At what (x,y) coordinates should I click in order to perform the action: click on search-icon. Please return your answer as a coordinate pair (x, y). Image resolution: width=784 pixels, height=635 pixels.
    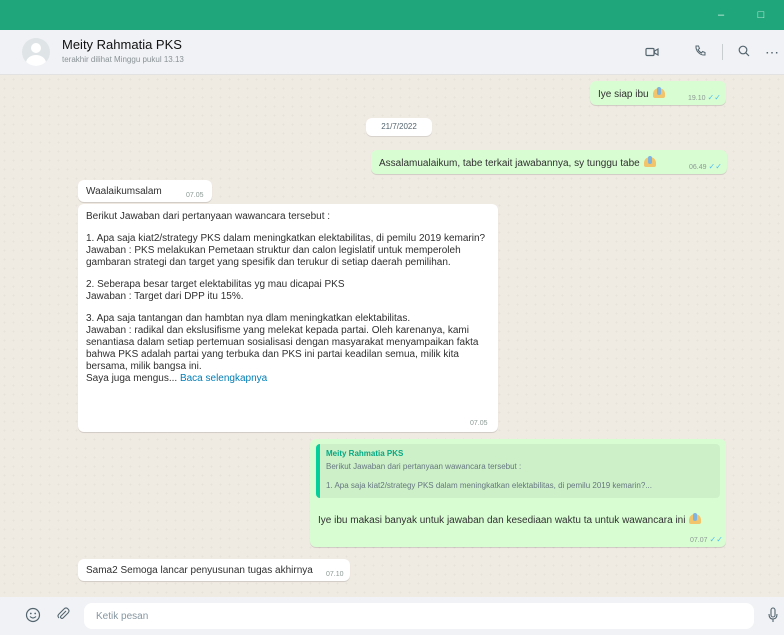
    Looking at the image, I should click on (744, 52).